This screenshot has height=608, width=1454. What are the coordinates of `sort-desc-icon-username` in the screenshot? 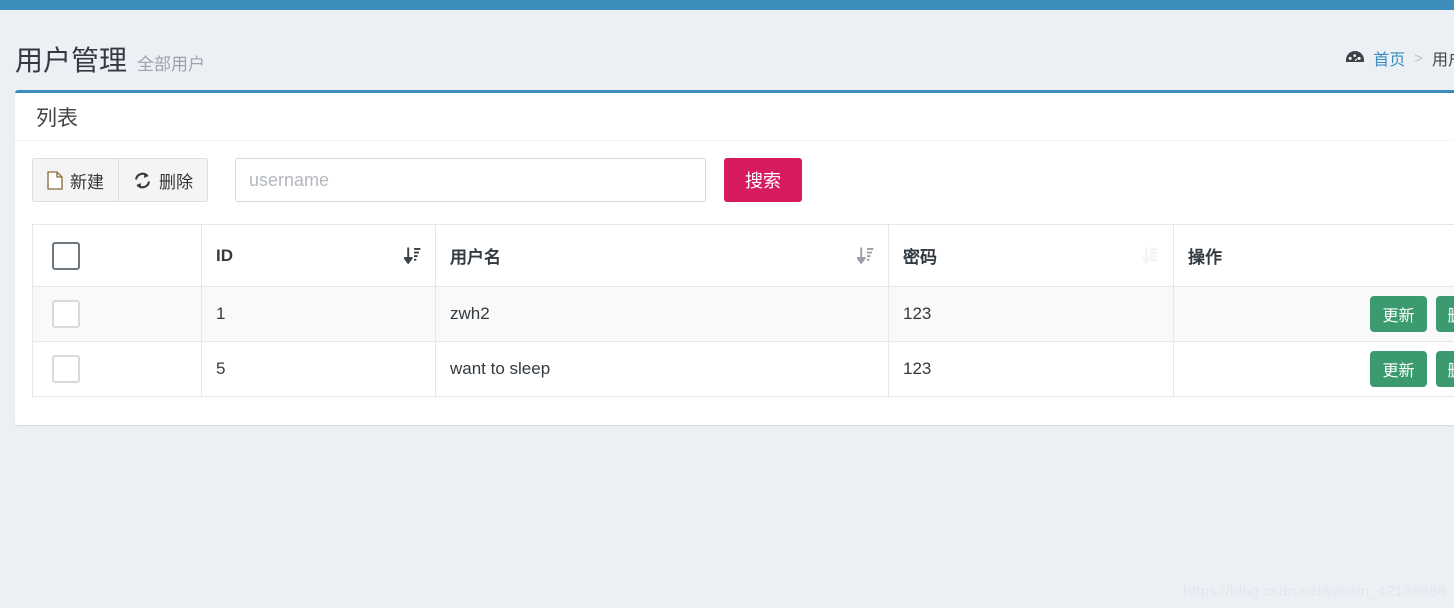 It's located at (865, 255).